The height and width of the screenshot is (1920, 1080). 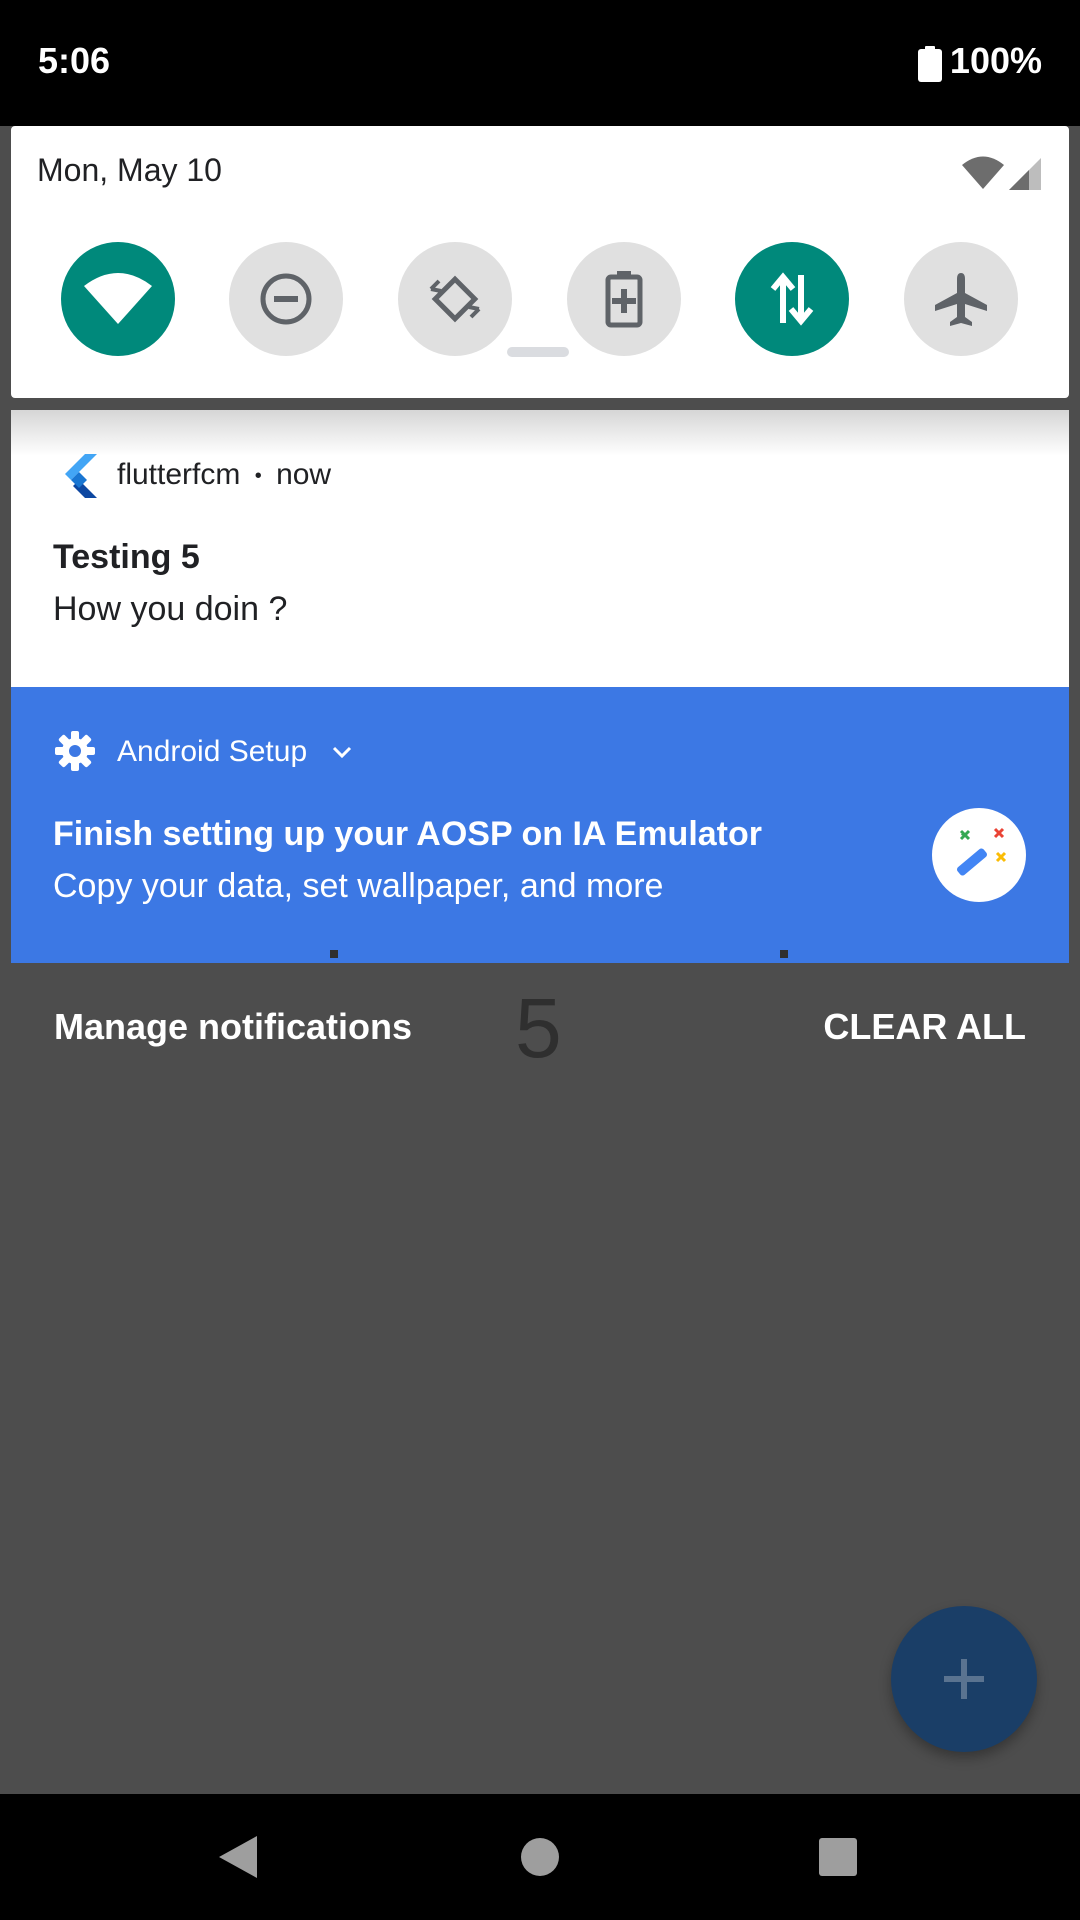 What do you see at coordinates (212, 751) in the screenshot?
I see `app-name: Android Setup` at bounding box center [212, 751].